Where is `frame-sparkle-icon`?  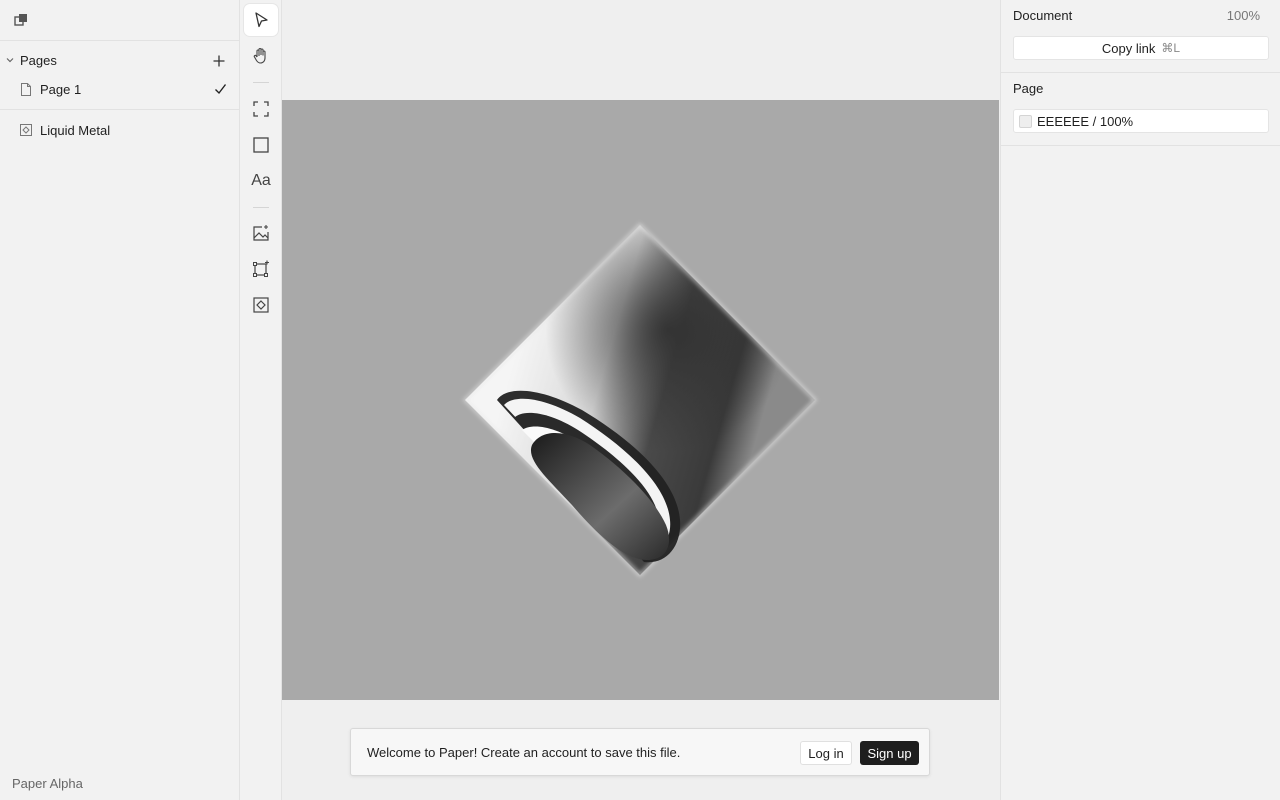 frame-sparkle-icon is located at coordinates (261, 268).